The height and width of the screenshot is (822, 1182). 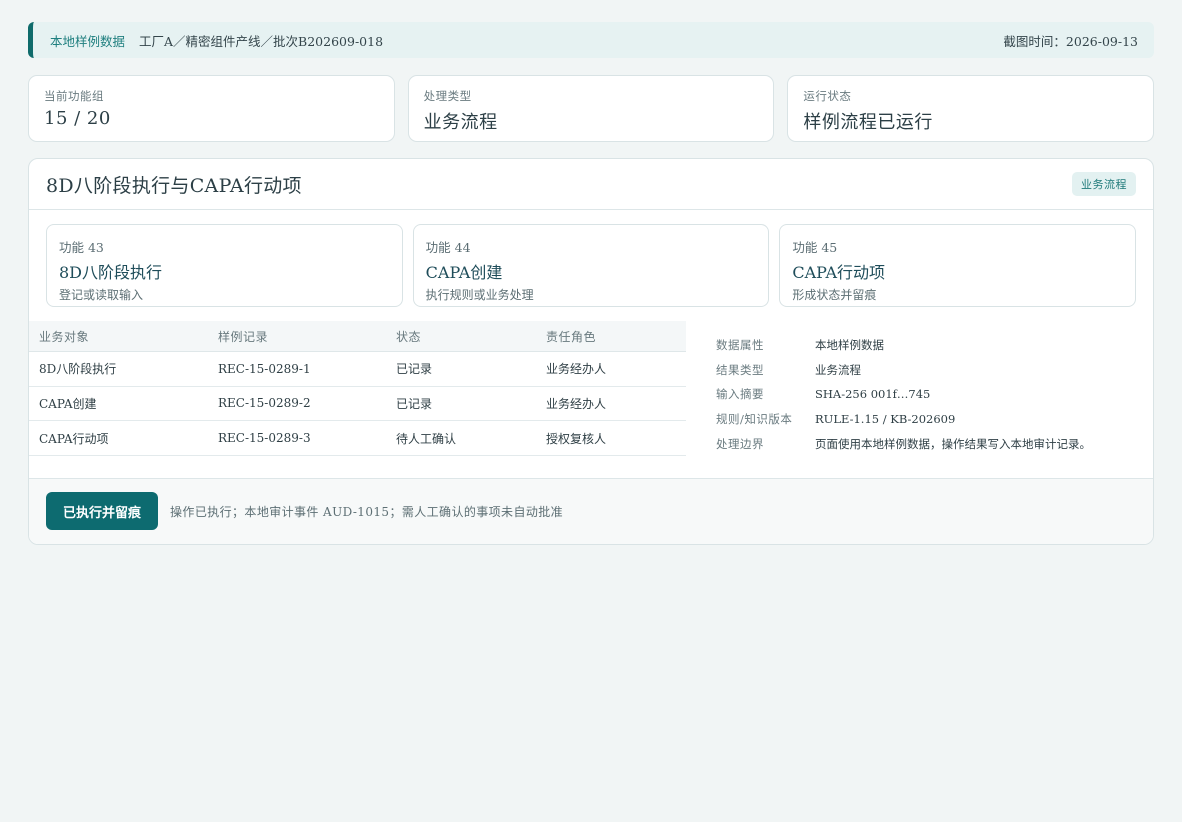 I want to click on function-desc: 形成状态并留痕, so click(x=834, y=295).